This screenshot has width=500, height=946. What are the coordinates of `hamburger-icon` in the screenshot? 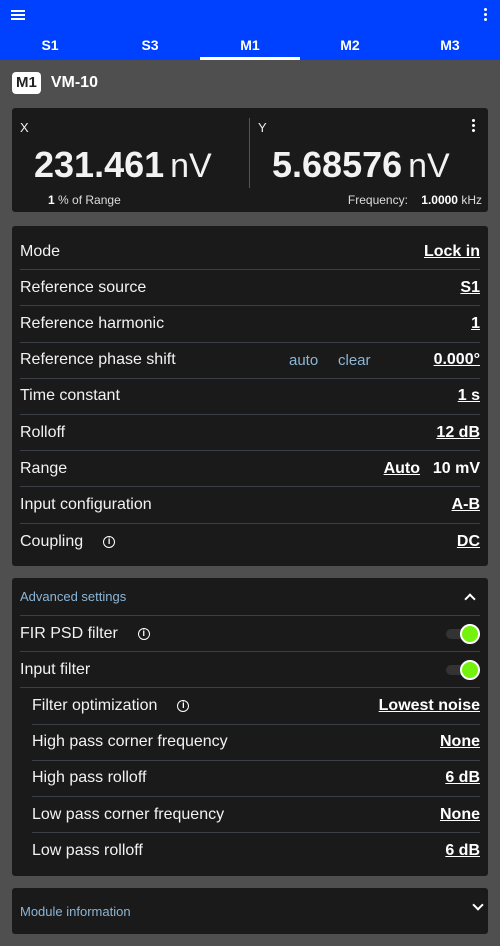 It's located at (18, 11).